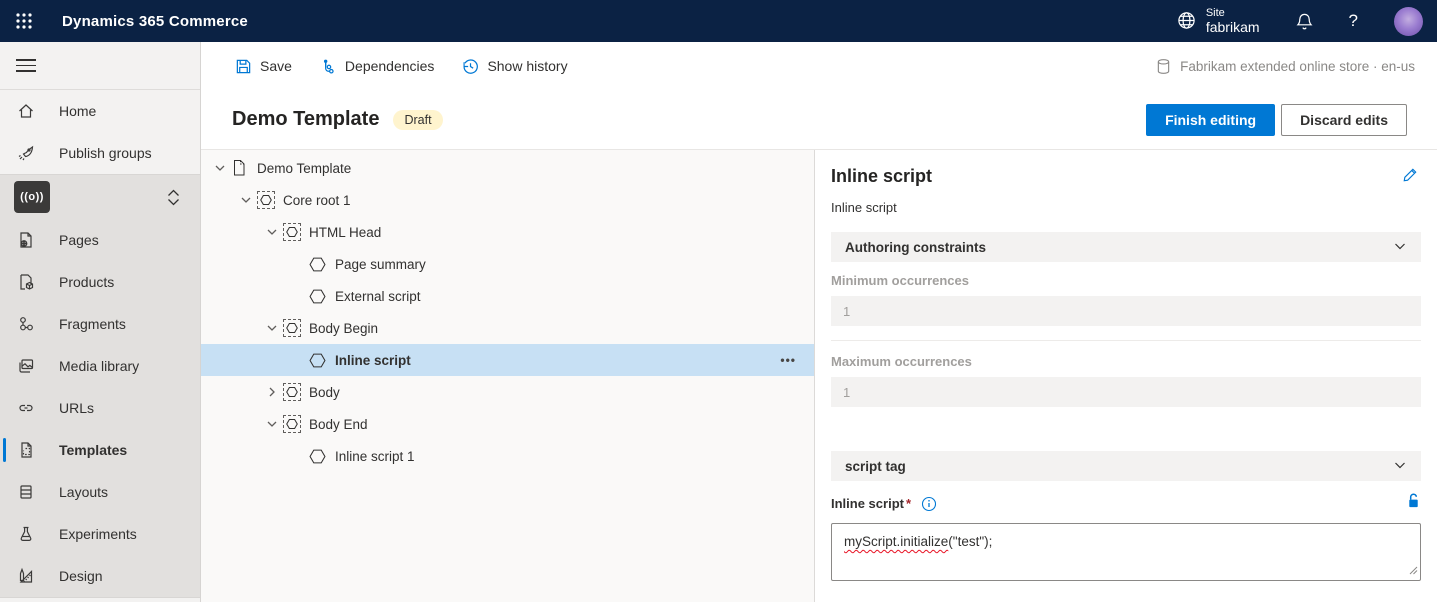  I want to click on tree-node-core-root-1: Core root 1, so click(507, 200).